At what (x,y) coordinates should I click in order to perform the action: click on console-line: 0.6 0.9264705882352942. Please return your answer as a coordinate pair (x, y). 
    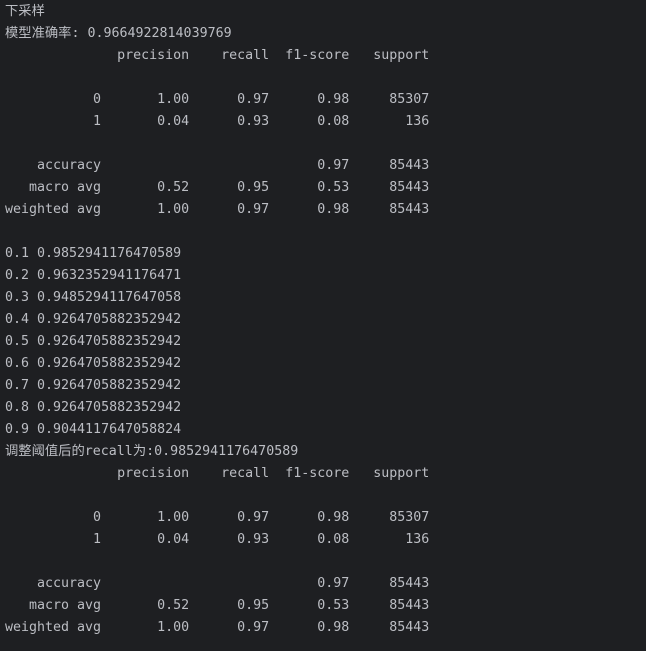
    Looking at the image, I should click on (93, 363).